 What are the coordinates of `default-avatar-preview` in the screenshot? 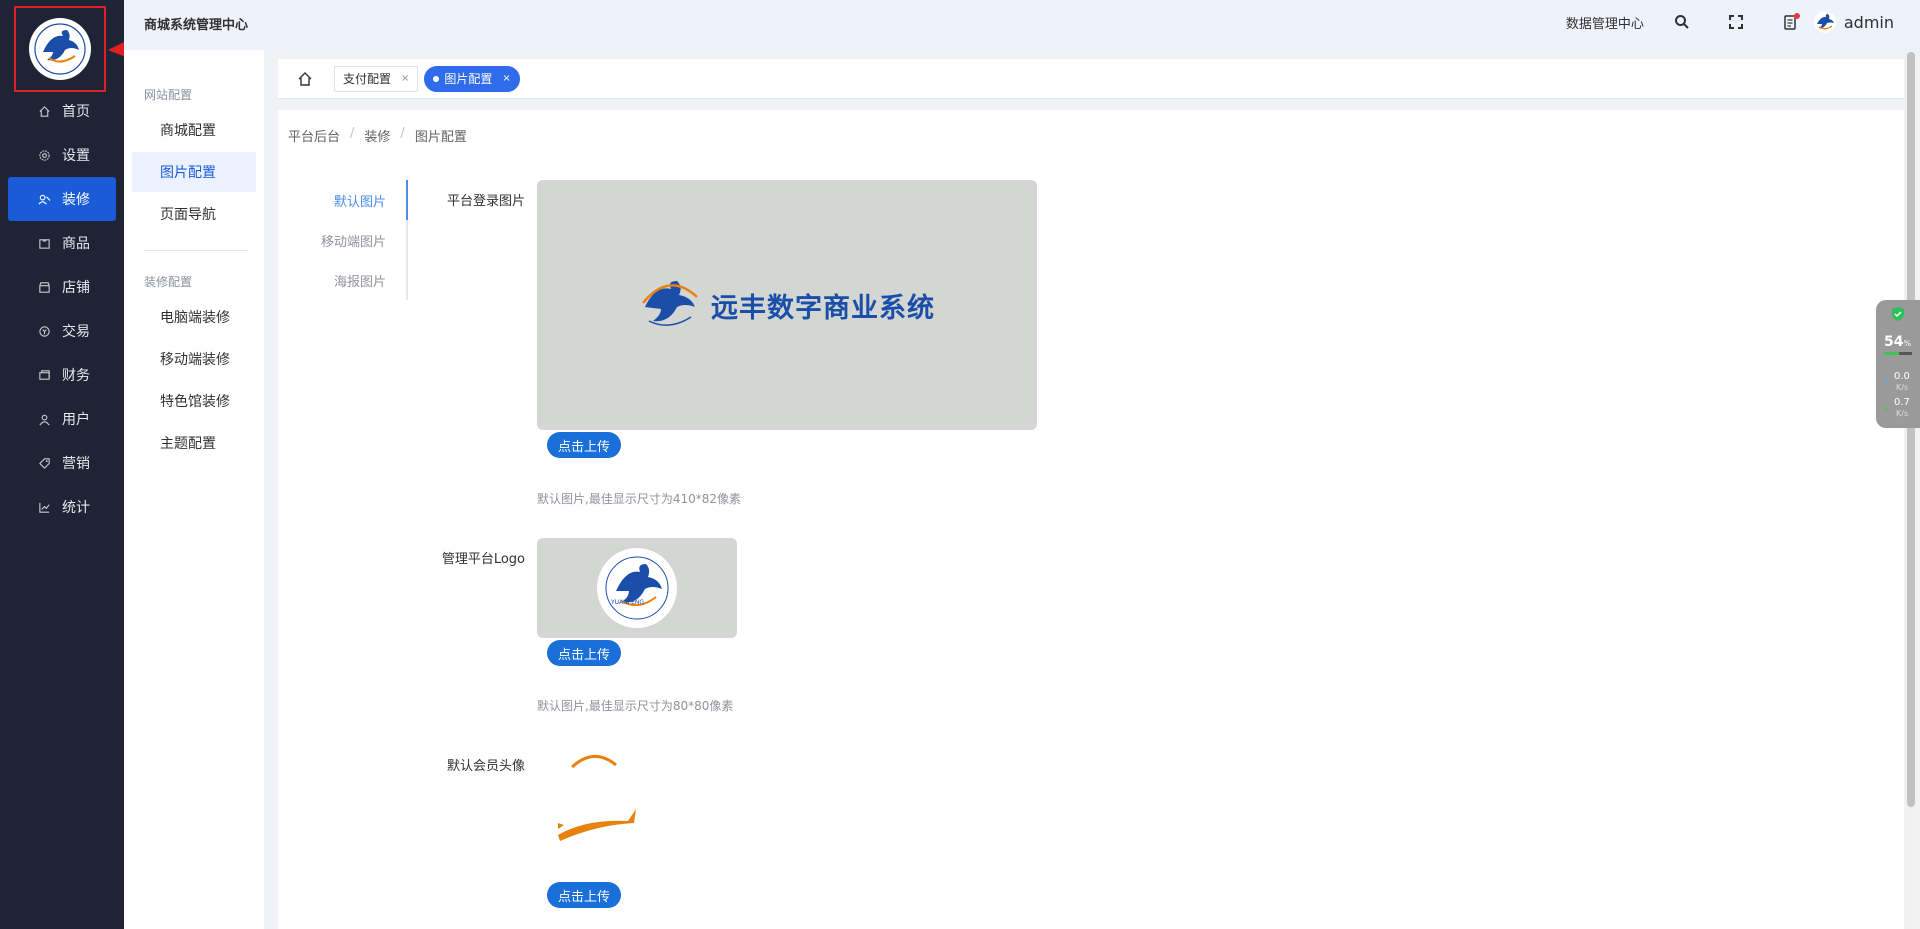 It's located at (606, 795).